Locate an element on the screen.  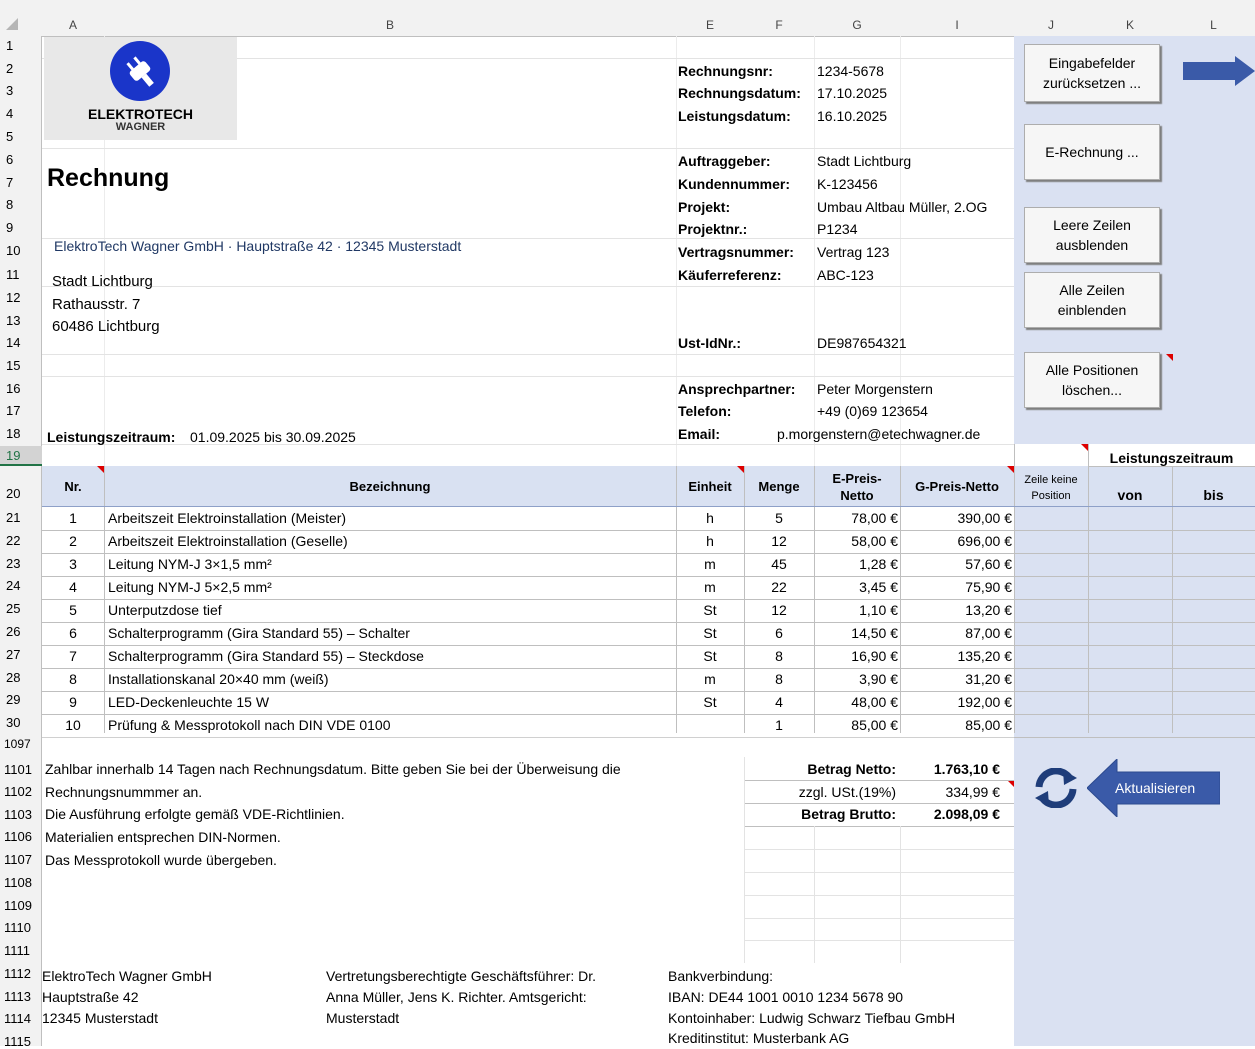
row-header: 30 is located at coordinates (13, 722).